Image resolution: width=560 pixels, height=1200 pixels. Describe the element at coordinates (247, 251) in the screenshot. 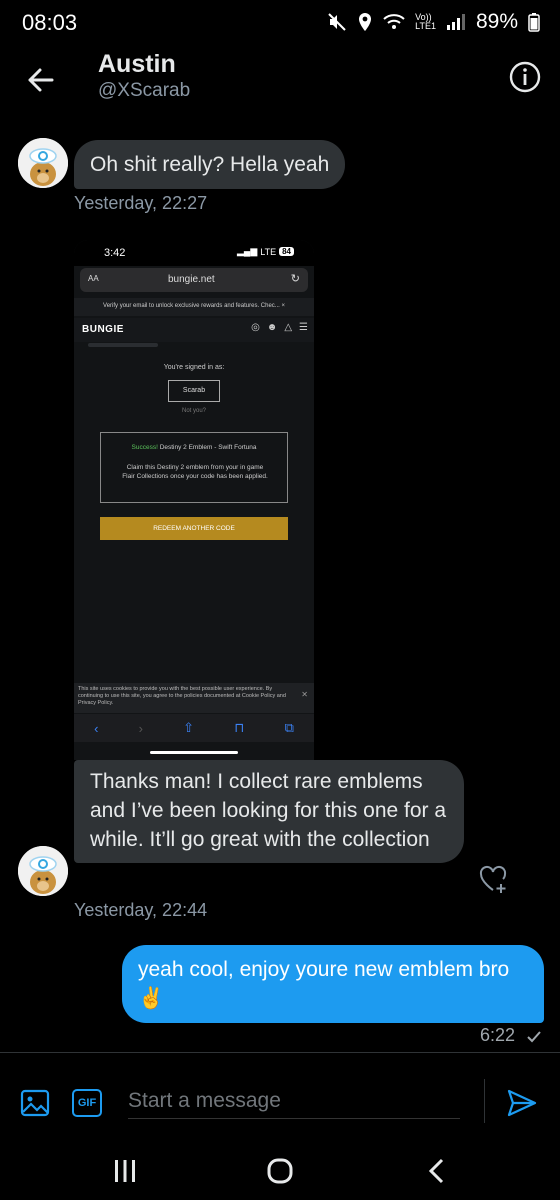

I see `attached-signal-icon: ▂▄▆` at that location.